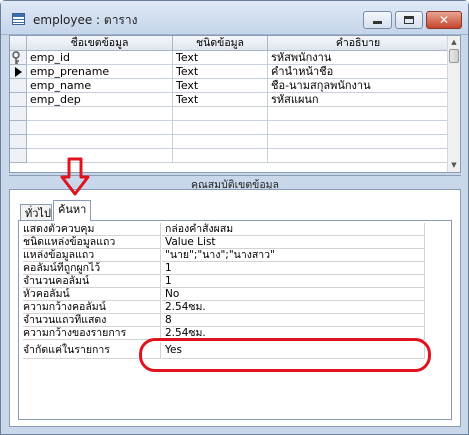  Describe the element at coordinates (293, 294) in the screenshot. I see `property-value: No` at that location.